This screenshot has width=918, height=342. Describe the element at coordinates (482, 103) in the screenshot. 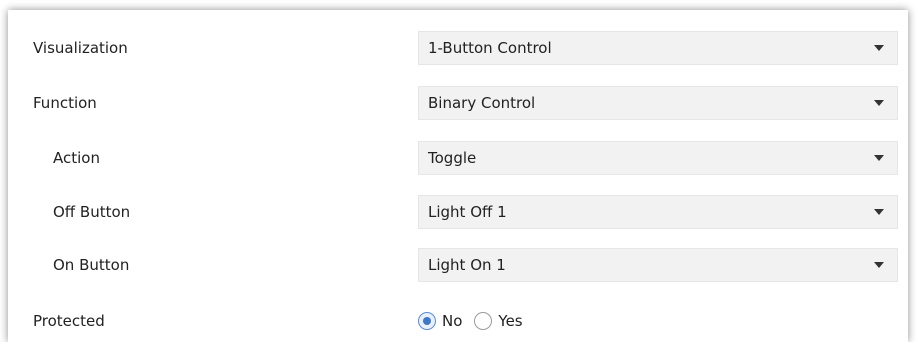

I see `function-value: Binary Control` at that location.